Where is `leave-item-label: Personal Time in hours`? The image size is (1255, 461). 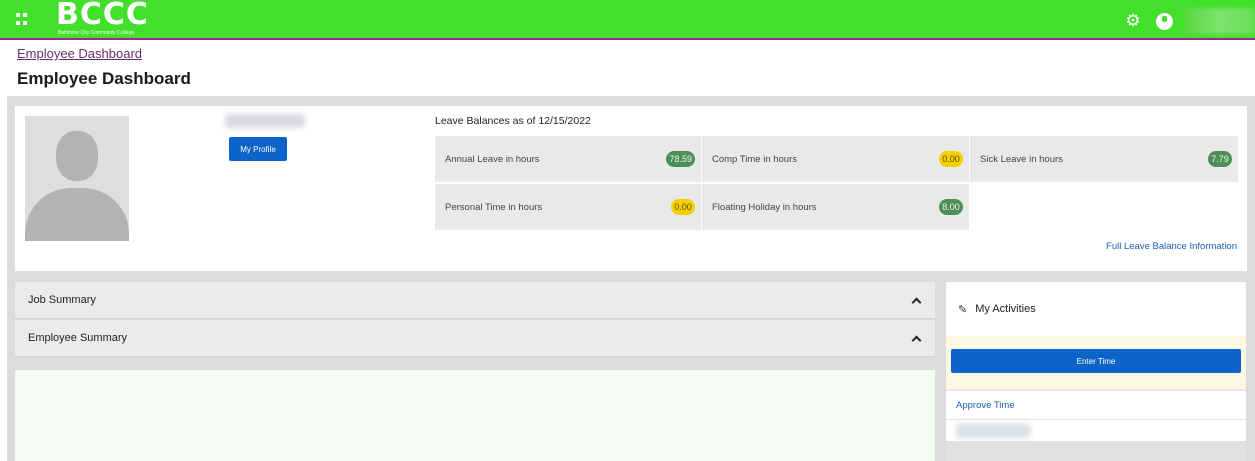
leave-item-label: Personal Time in hours is located at coordinates (494, 207).